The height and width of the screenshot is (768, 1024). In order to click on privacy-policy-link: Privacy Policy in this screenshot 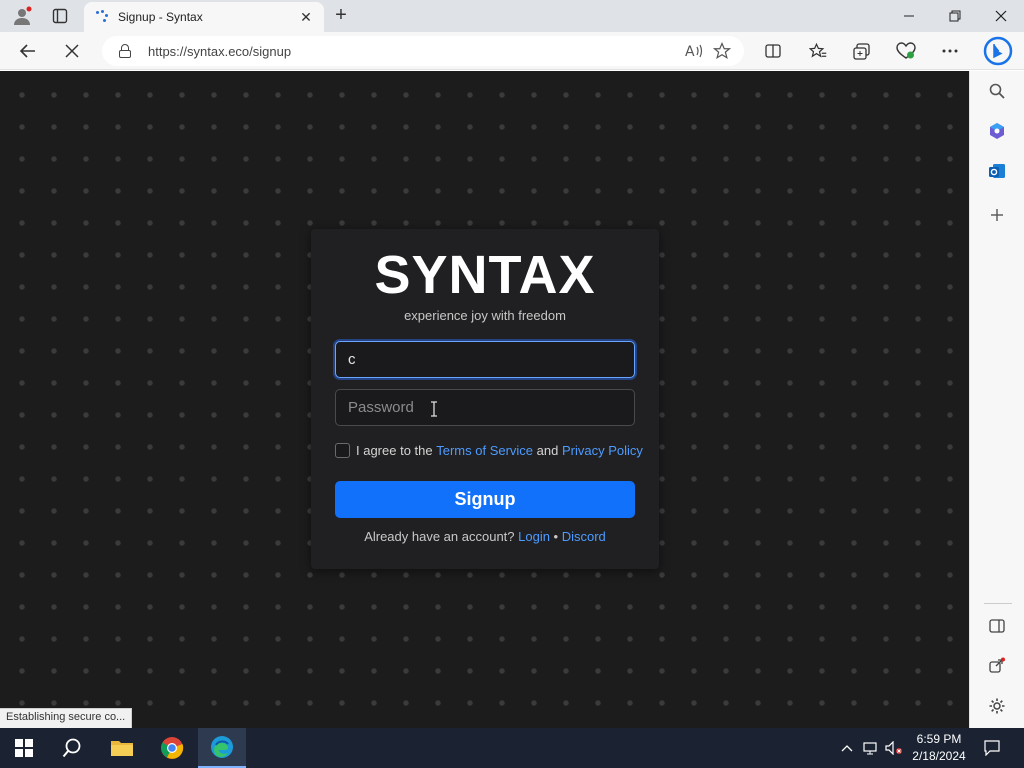, I will do `click(602, 450)`.